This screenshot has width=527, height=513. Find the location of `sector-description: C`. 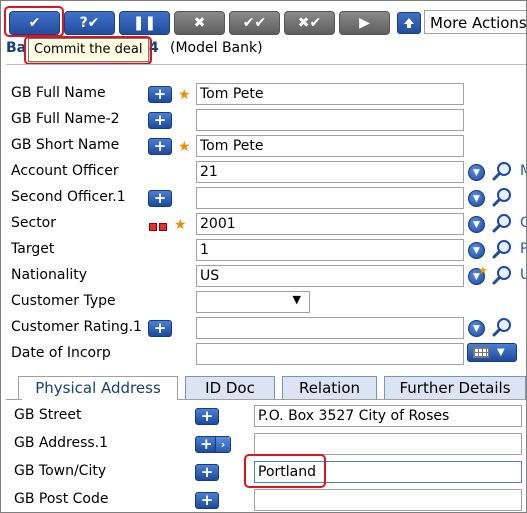

sector-description: C is located at coordinates (523, 223).